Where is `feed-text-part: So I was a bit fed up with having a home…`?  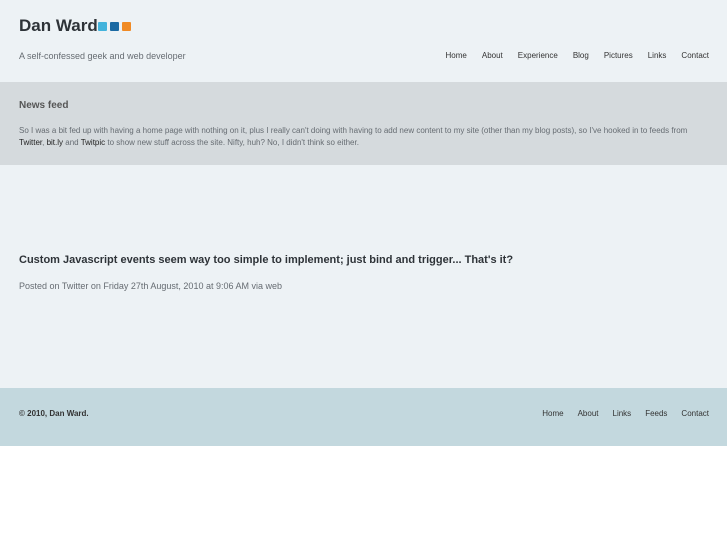 feed-text-part: So I was a bit fed up with having a home… is located at coordinates (353, 130).